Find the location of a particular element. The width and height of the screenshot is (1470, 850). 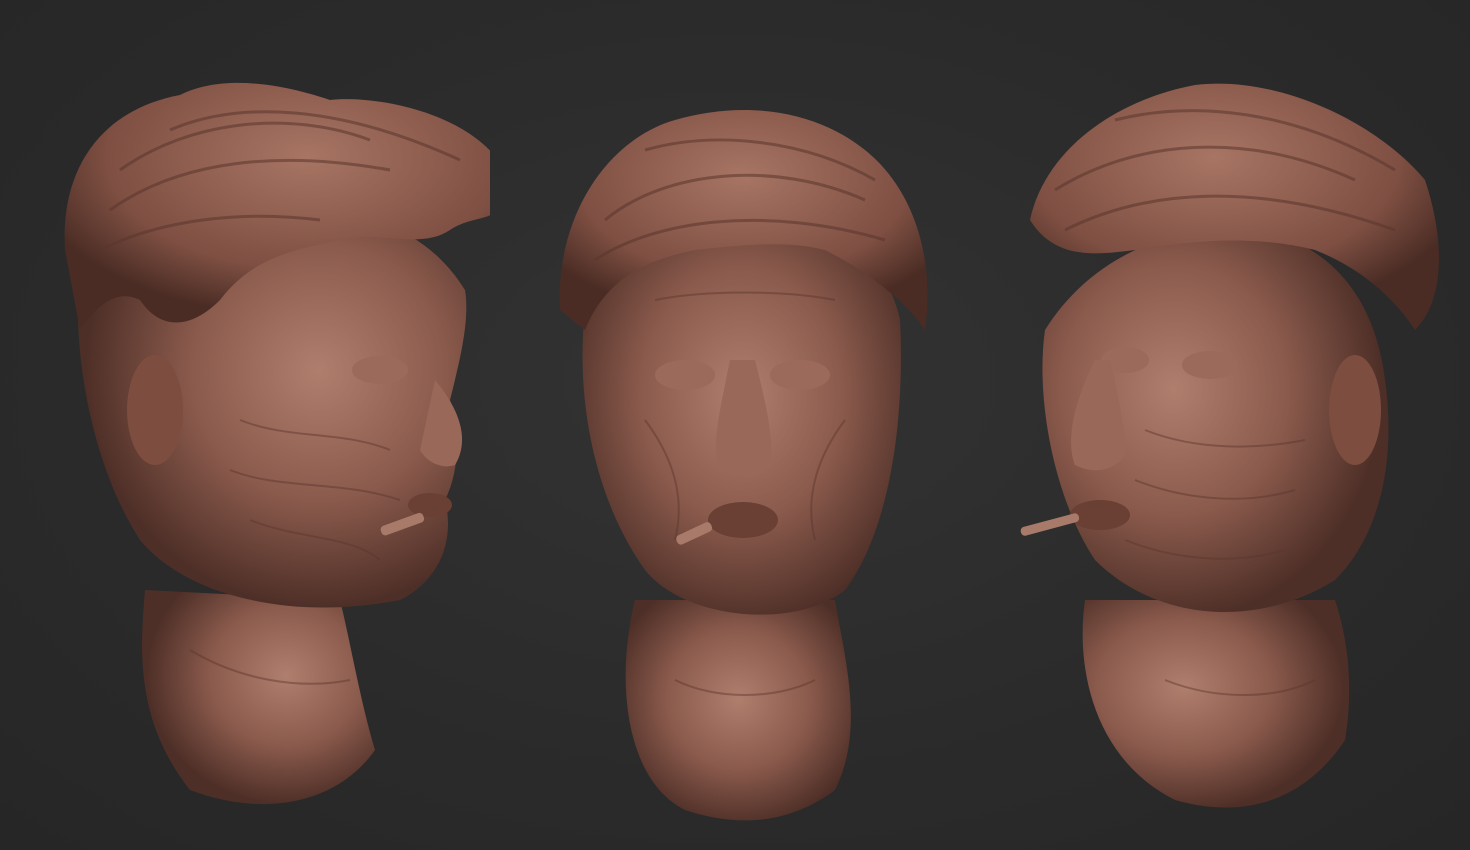

left-eye is located at coordinates (685, 375).